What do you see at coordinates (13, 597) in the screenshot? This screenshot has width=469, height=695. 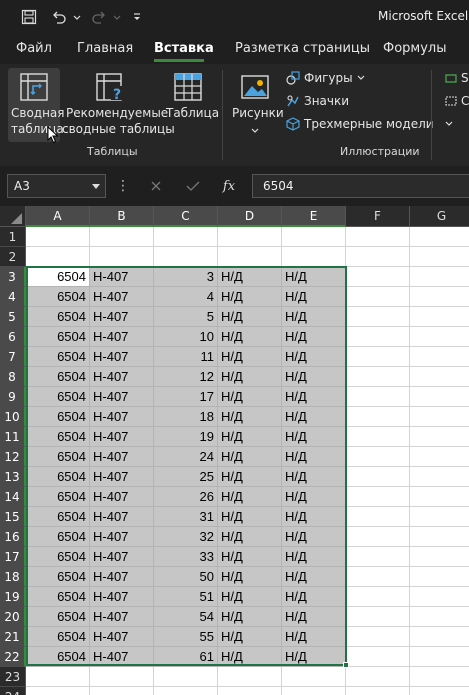 I see `row-header-19: 19` at bounding box center [13, 597].